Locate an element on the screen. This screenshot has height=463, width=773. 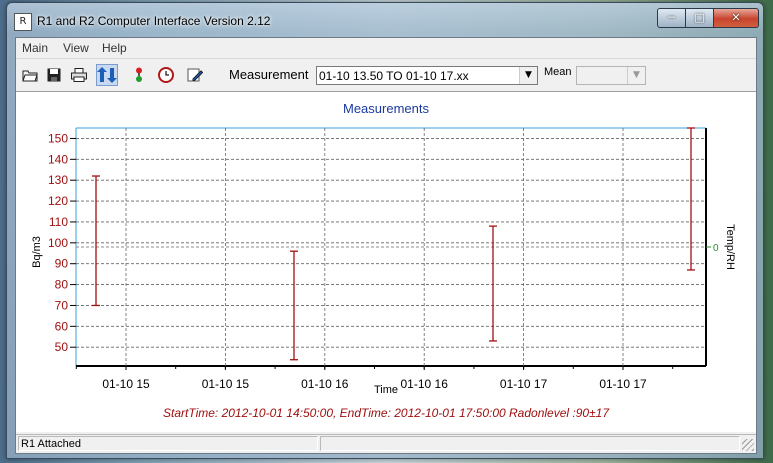
menu-bar: Main View Help is located at coordinates (386, 48).